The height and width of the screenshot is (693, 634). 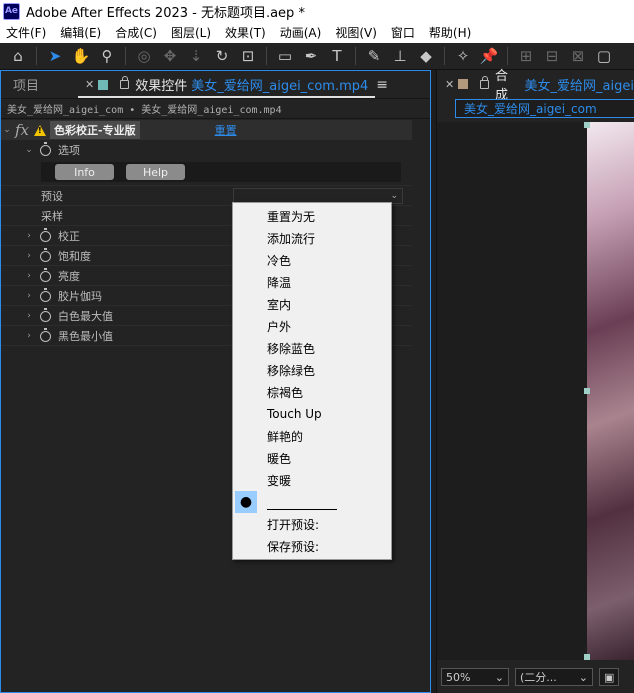 What do you see at coordinates (196, 56) in the screenshot?
I see `track-z-icon: ⇣` at bounding box center [196, 56].